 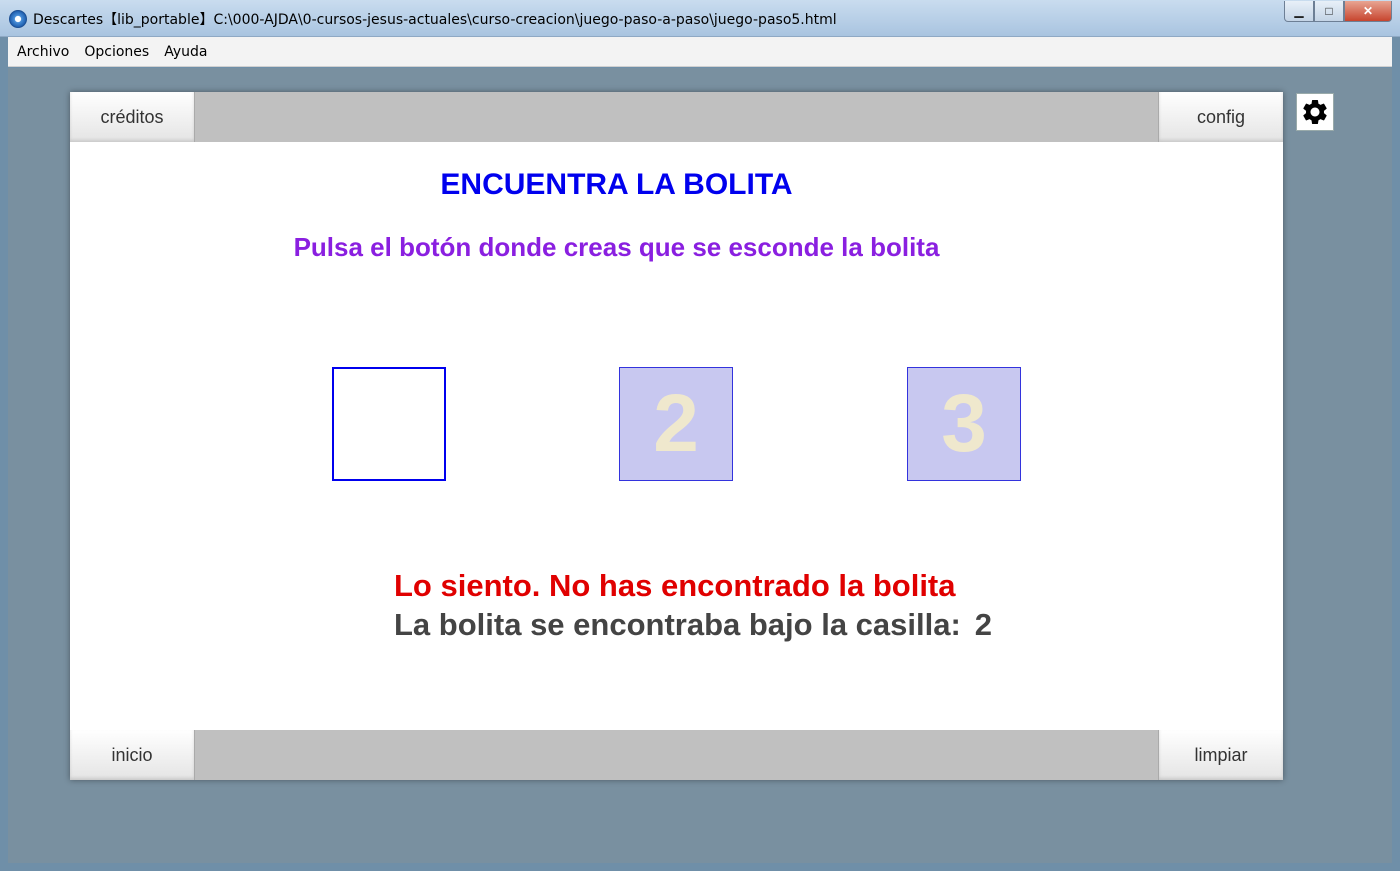 I want to click on gear-icon, so click(x=1315, y=112).